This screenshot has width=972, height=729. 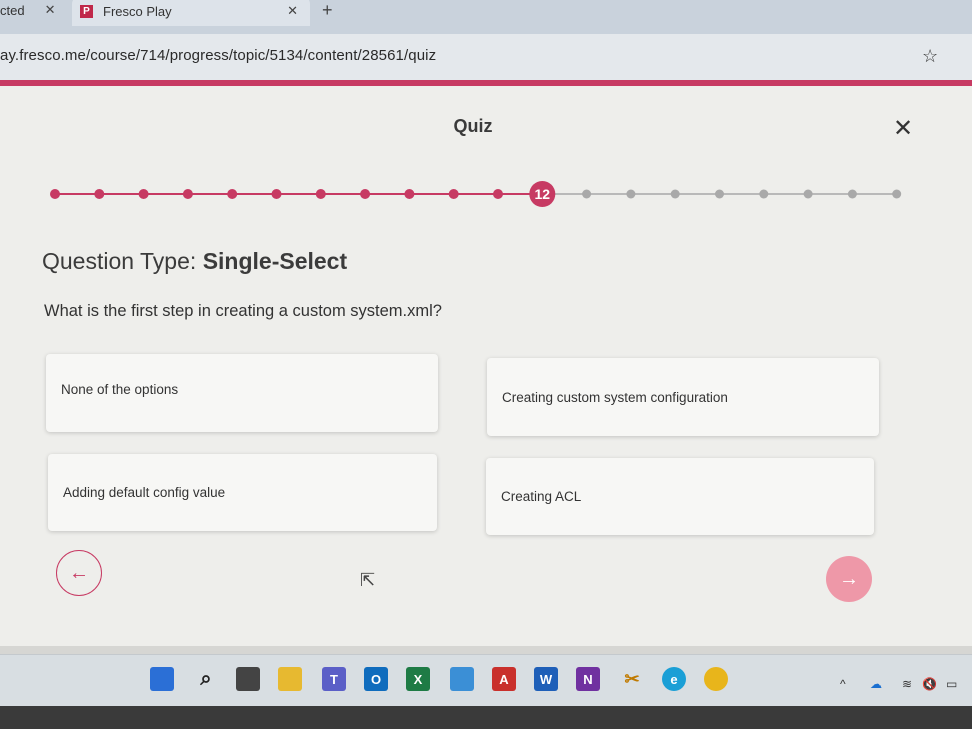 I want to click on option-card: Adding default config value, so click(x=242, y=492).